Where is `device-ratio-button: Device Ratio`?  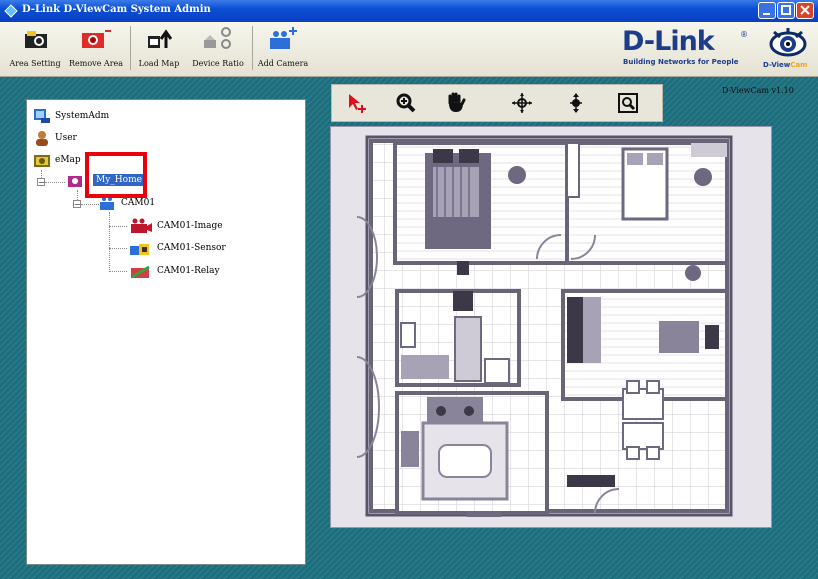 device-ratio-button: Device Ratio is located at coordinates (218, 48).